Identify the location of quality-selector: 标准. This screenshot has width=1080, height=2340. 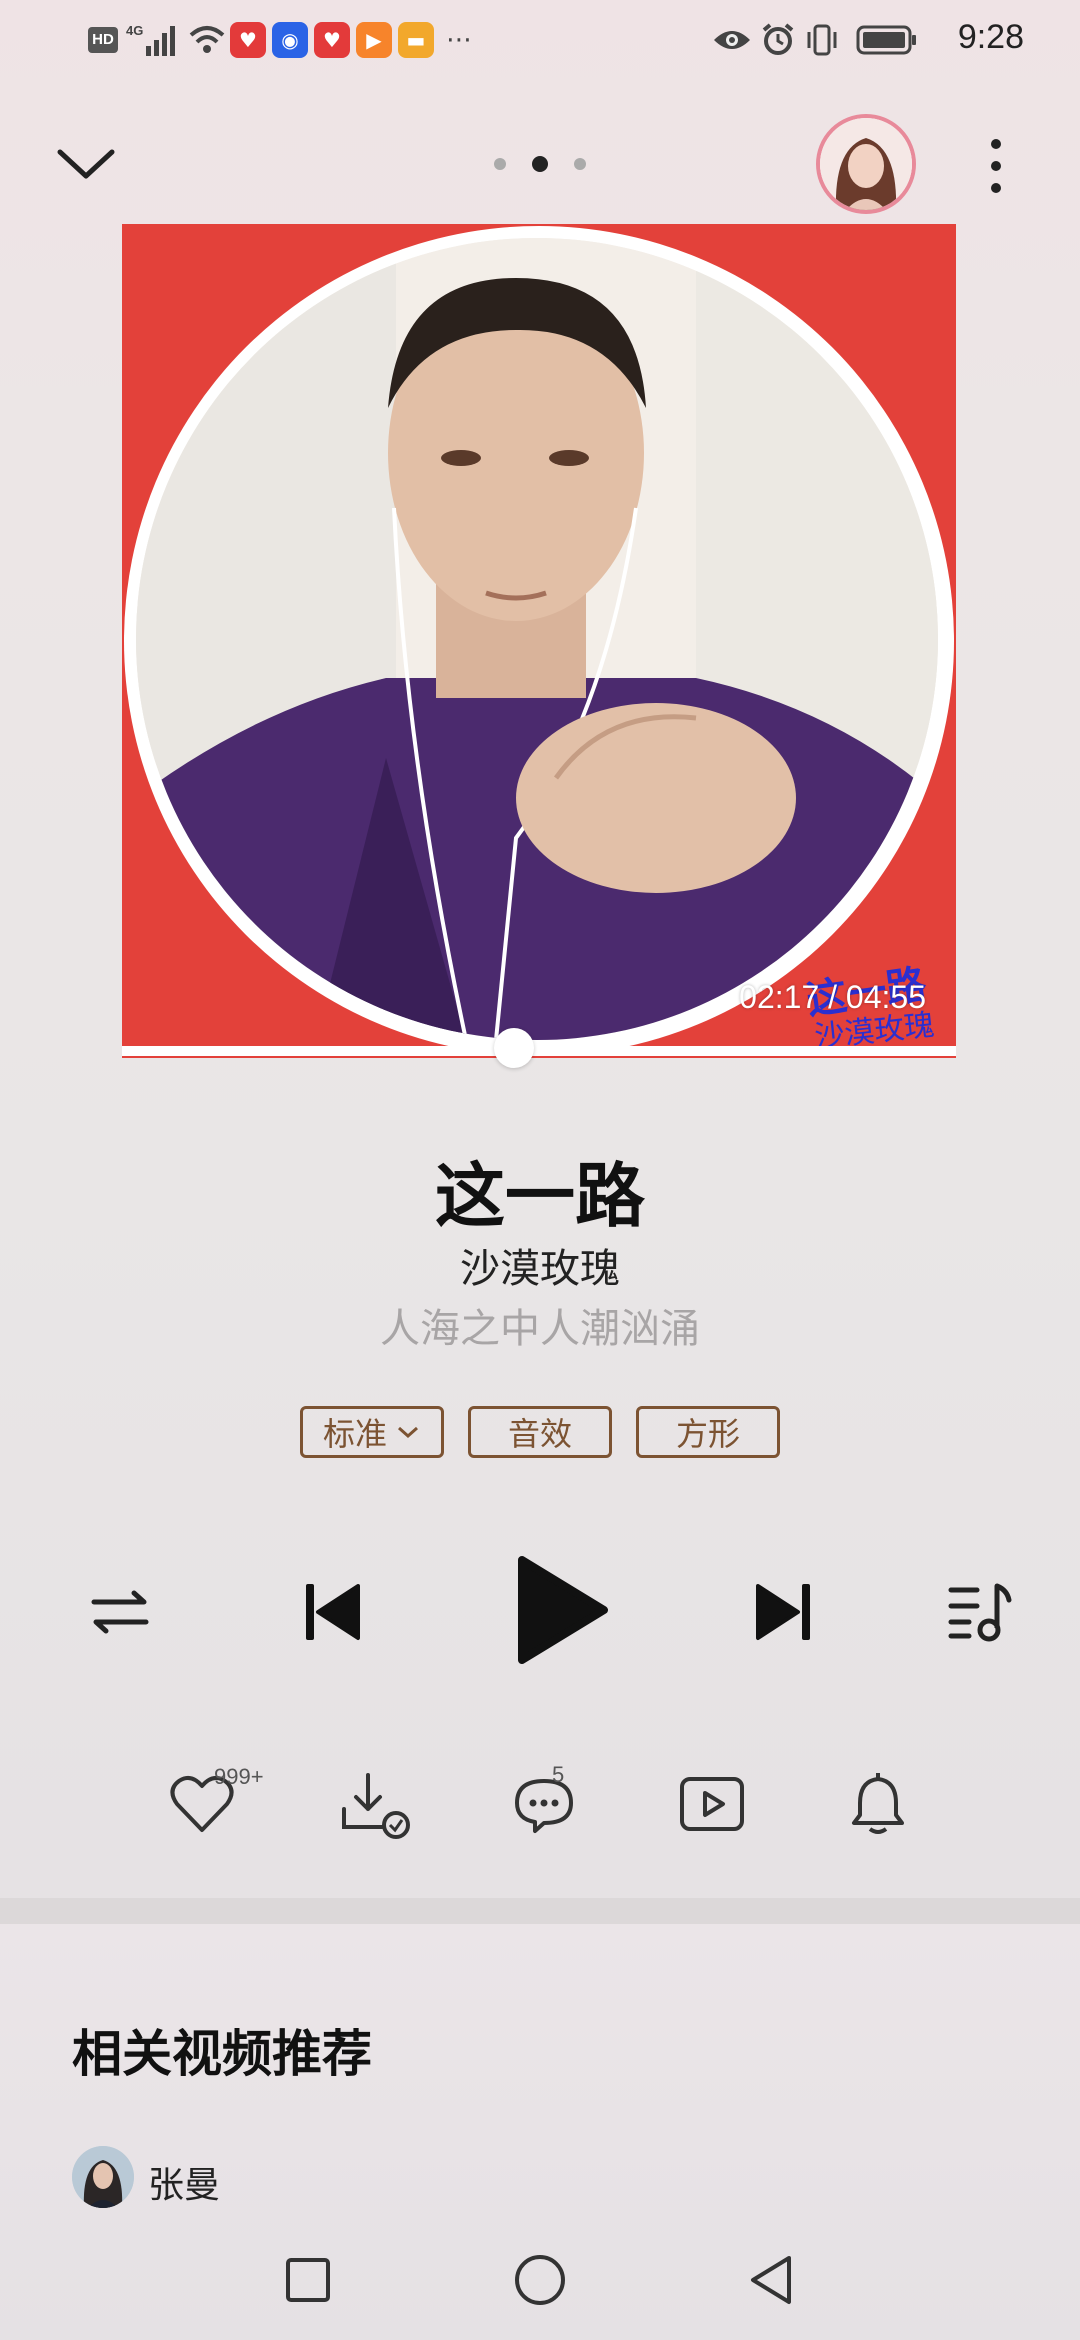
(372, 1432).